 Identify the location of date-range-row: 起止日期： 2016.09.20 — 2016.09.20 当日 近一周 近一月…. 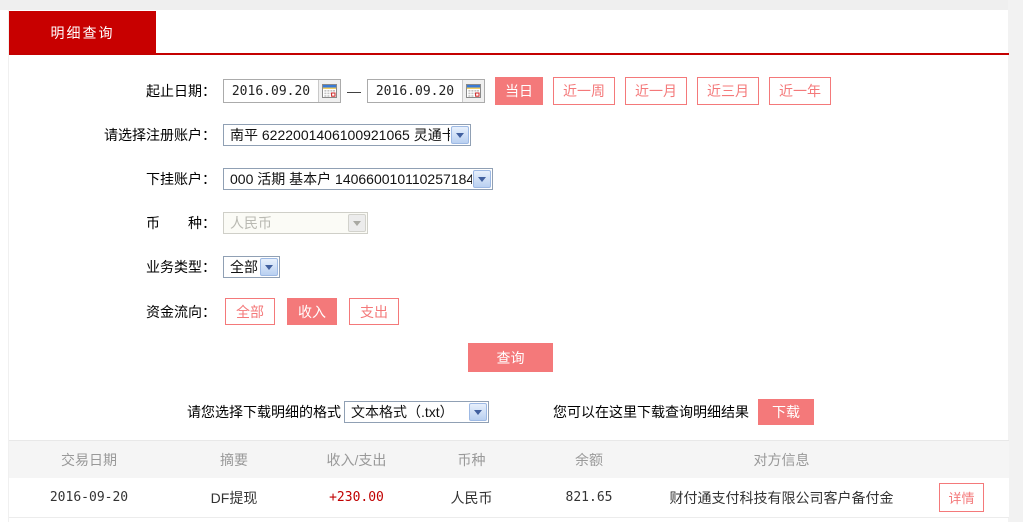
(509, 91).